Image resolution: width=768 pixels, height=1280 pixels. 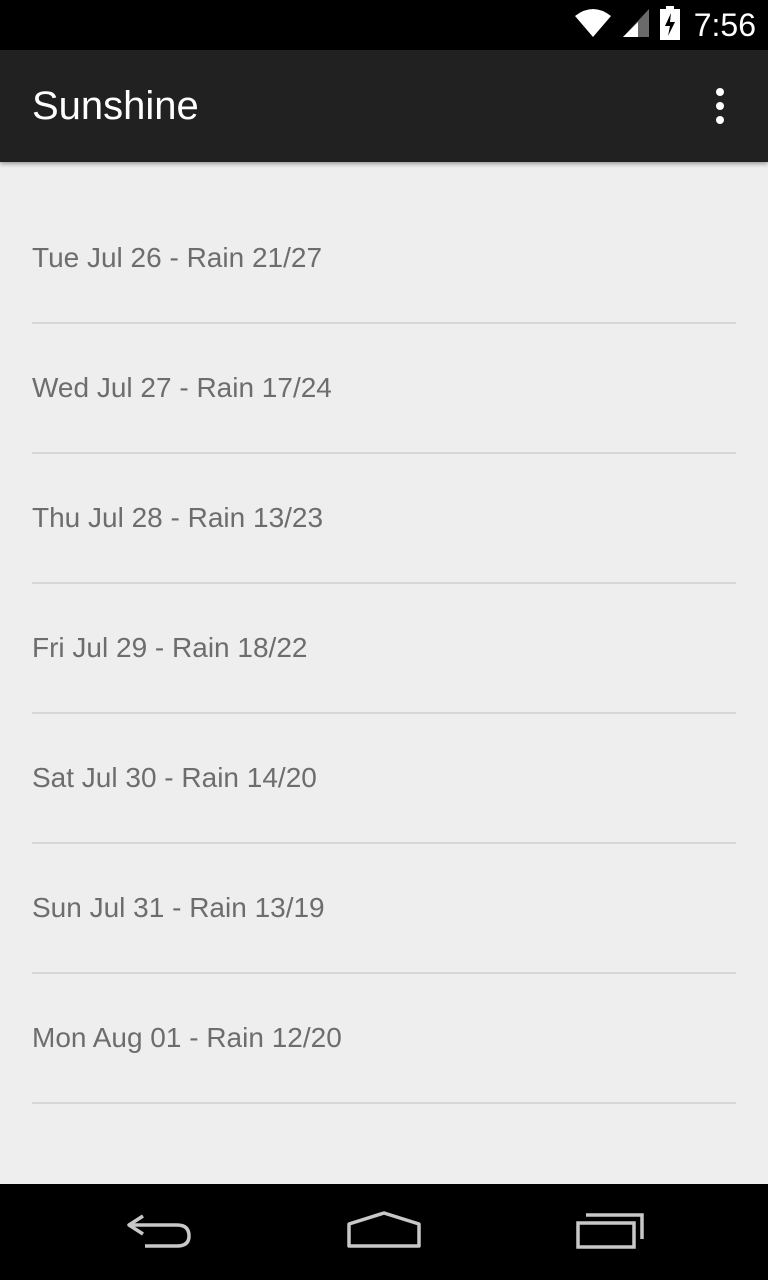 I want to click on status-icons: 7:56, so click(x=665, y=25).